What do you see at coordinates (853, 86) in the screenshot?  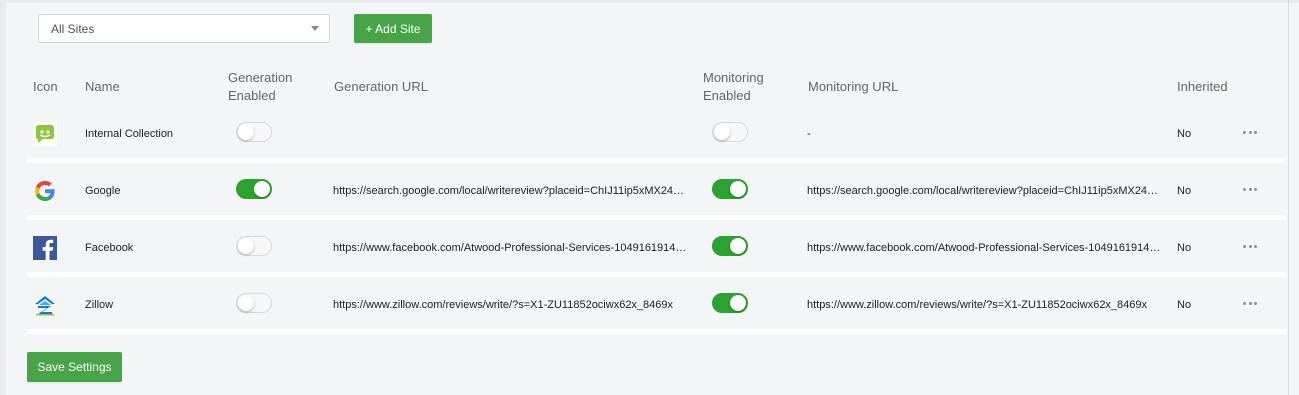 I see `header-monitoring-url: Monitoring URL` at bounding box center [853, 86].